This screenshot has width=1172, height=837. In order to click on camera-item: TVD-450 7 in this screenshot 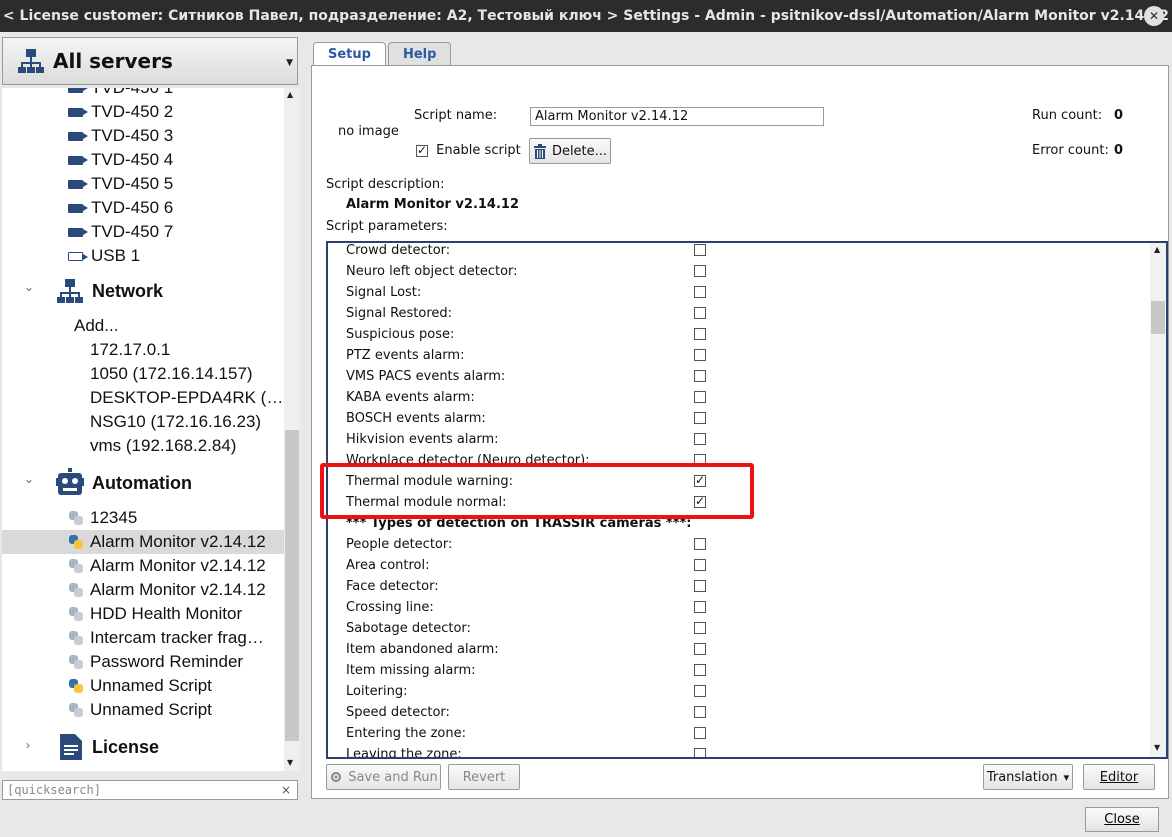, I will do `click(120, 232)`.